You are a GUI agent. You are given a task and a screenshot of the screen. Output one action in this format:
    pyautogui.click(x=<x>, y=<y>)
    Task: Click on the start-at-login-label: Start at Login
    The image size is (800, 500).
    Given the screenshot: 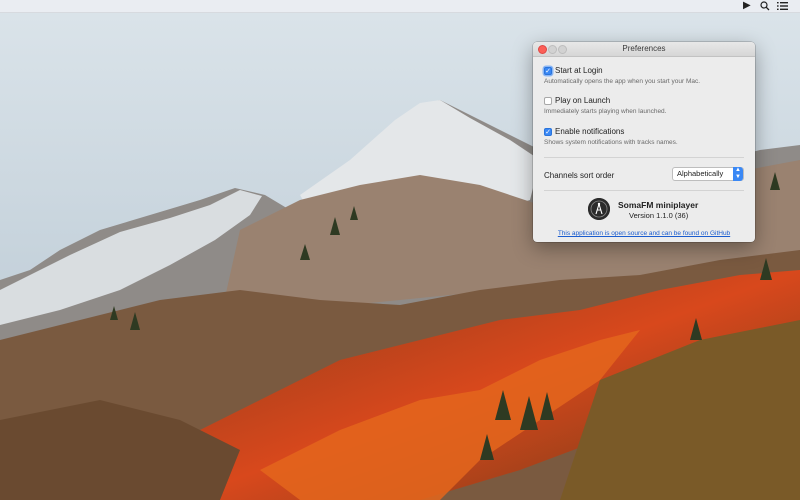 What is the action you would take?
    pyautogui.click(x=579, y=70)
    